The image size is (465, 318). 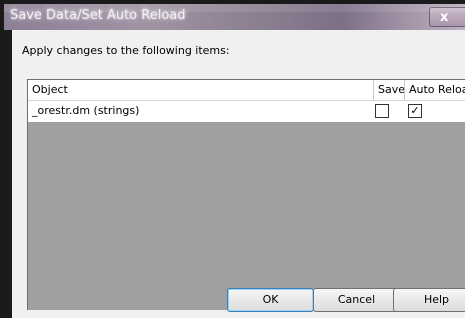 I want to click on close-button: x, so click(x=447, y=17).